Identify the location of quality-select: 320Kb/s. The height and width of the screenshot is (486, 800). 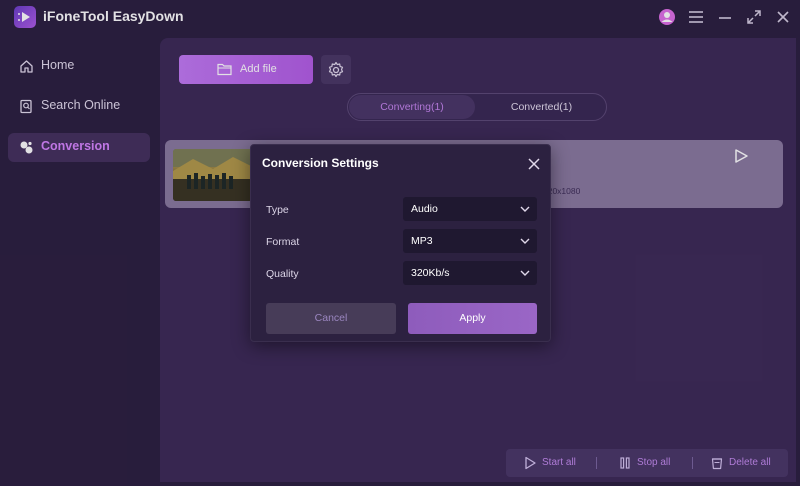
(470, 273).